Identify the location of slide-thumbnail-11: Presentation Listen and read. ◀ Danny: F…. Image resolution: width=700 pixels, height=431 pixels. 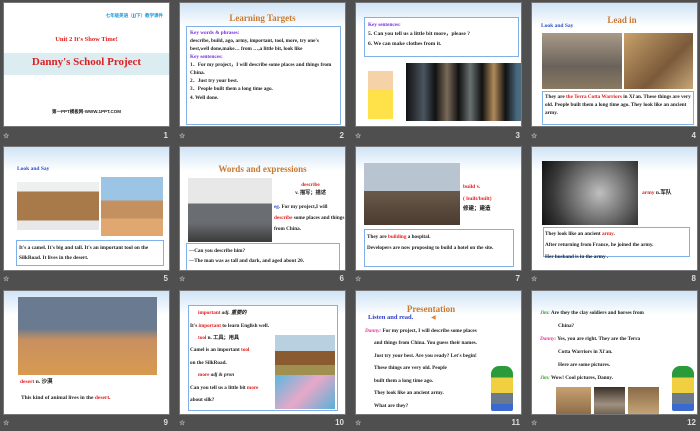
(438, 352).